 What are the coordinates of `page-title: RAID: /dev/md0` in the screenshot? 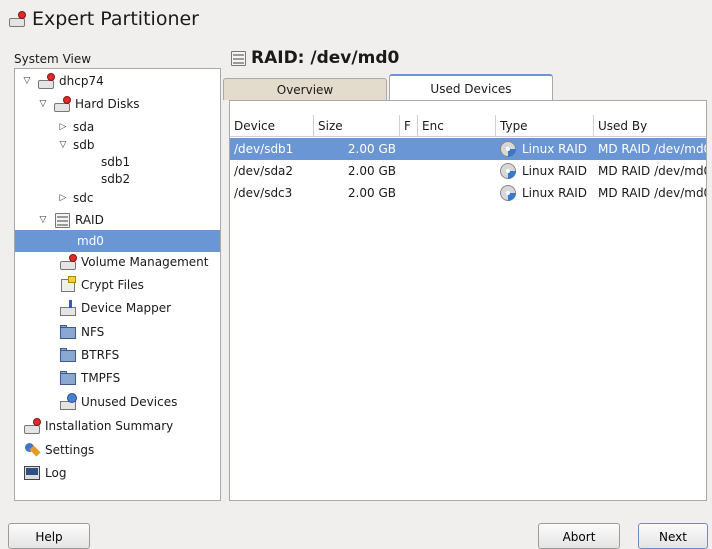 It's located at (314, 58).